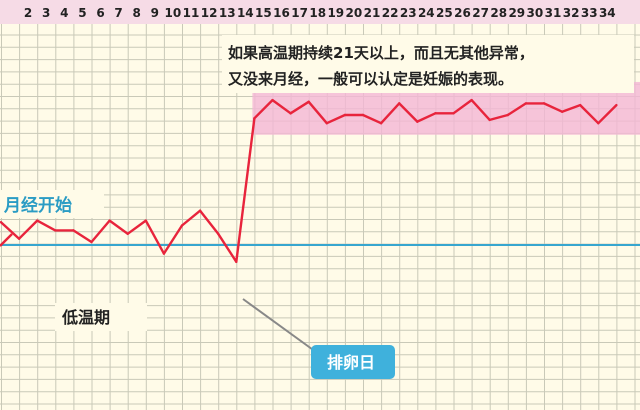 The width and height of the screenshot is (640, 410). I want to click on day-label-13: 13, so click(227, 13).